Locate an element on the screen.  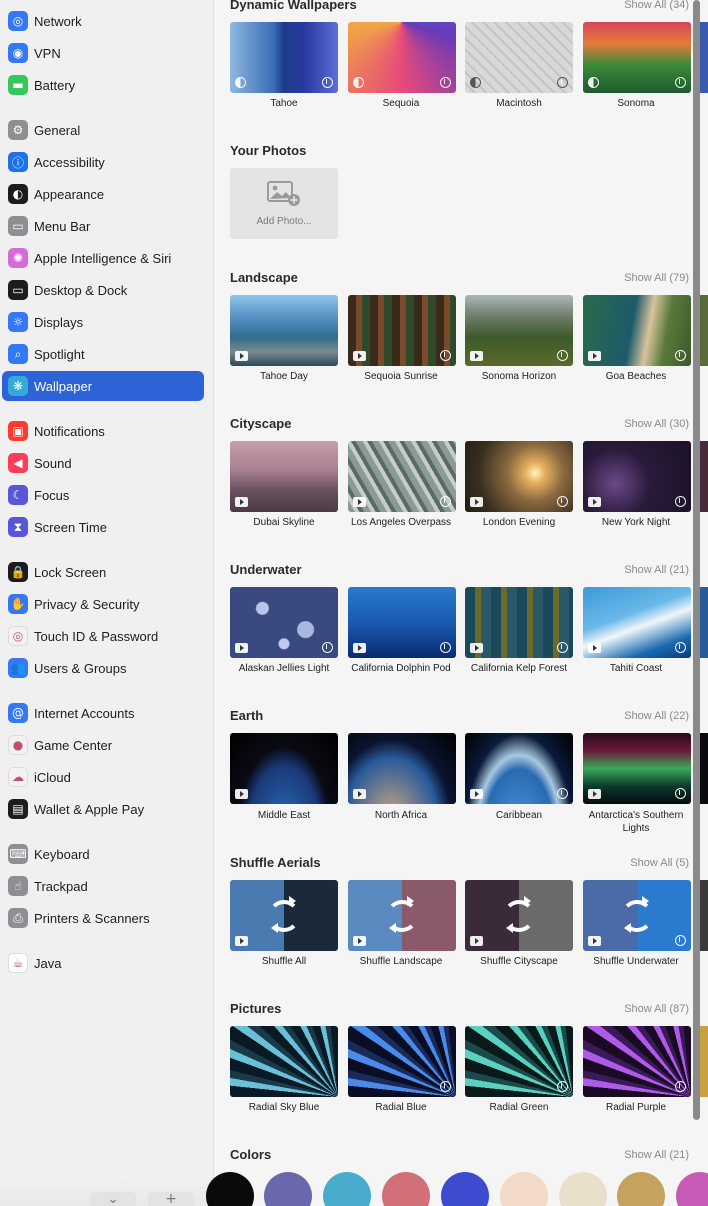
wallpaper-tile-antarctica-southern-lights is located at coordinates (637, 768).